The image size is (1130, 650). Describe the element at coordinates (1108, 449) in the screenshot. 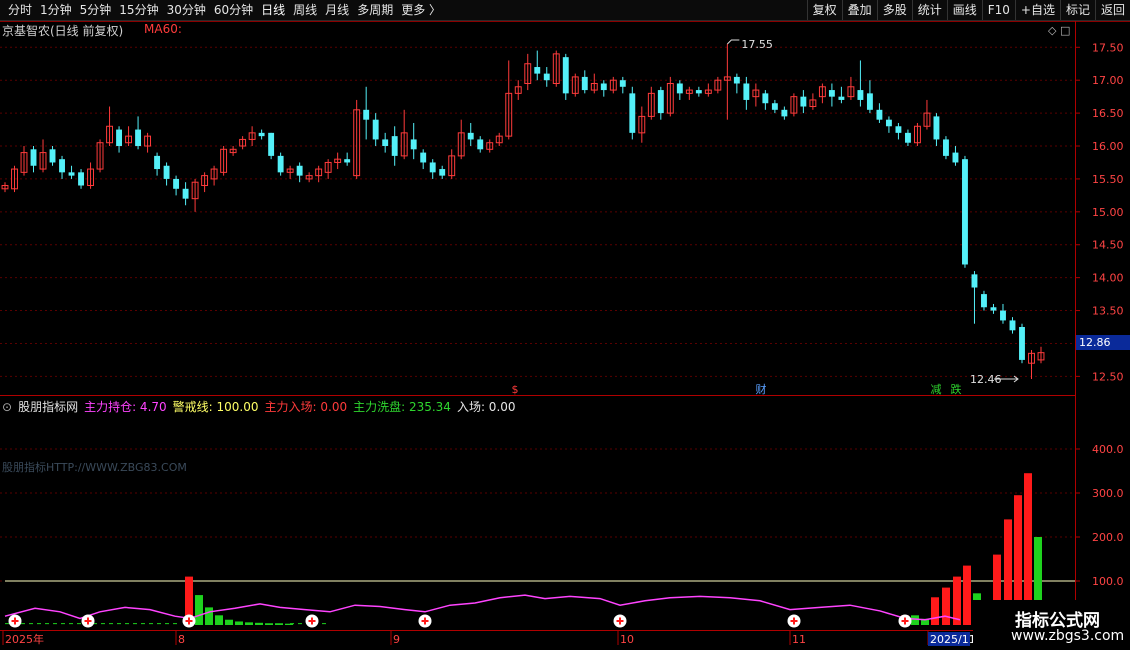

I see `sub-y-tick-0: 400.0` at that location.